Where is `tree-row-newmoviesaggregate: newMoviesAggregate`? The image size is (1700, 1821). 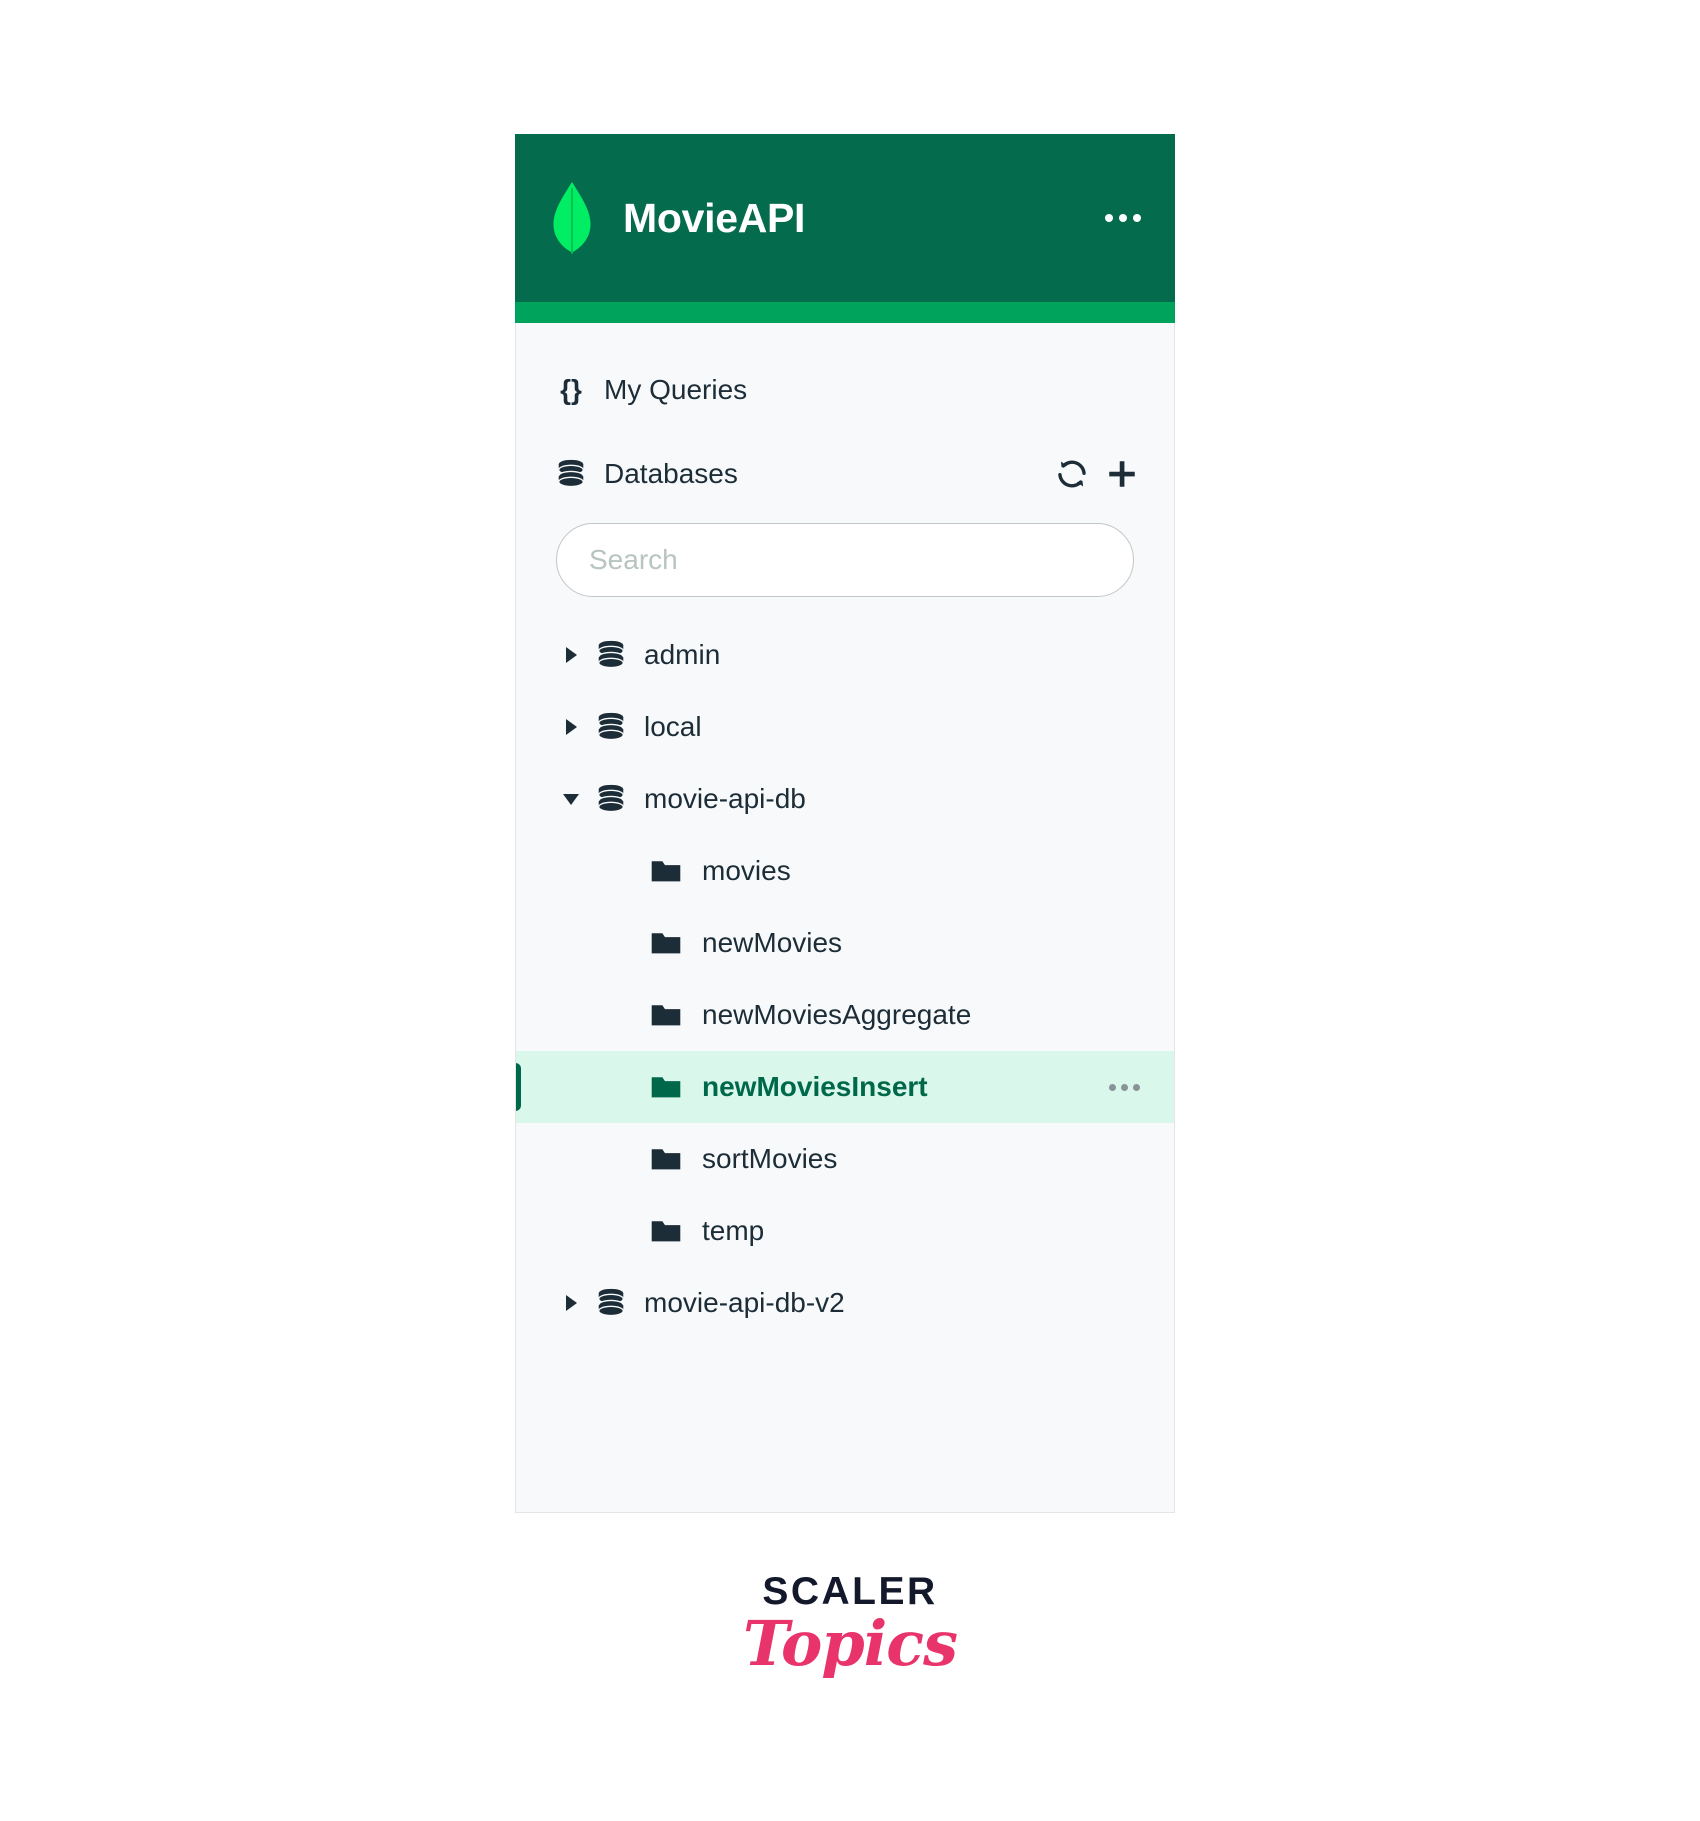 tree-row-newmoviesaggregate: newMoviesAggregate is located at coordinates (845, 1015).